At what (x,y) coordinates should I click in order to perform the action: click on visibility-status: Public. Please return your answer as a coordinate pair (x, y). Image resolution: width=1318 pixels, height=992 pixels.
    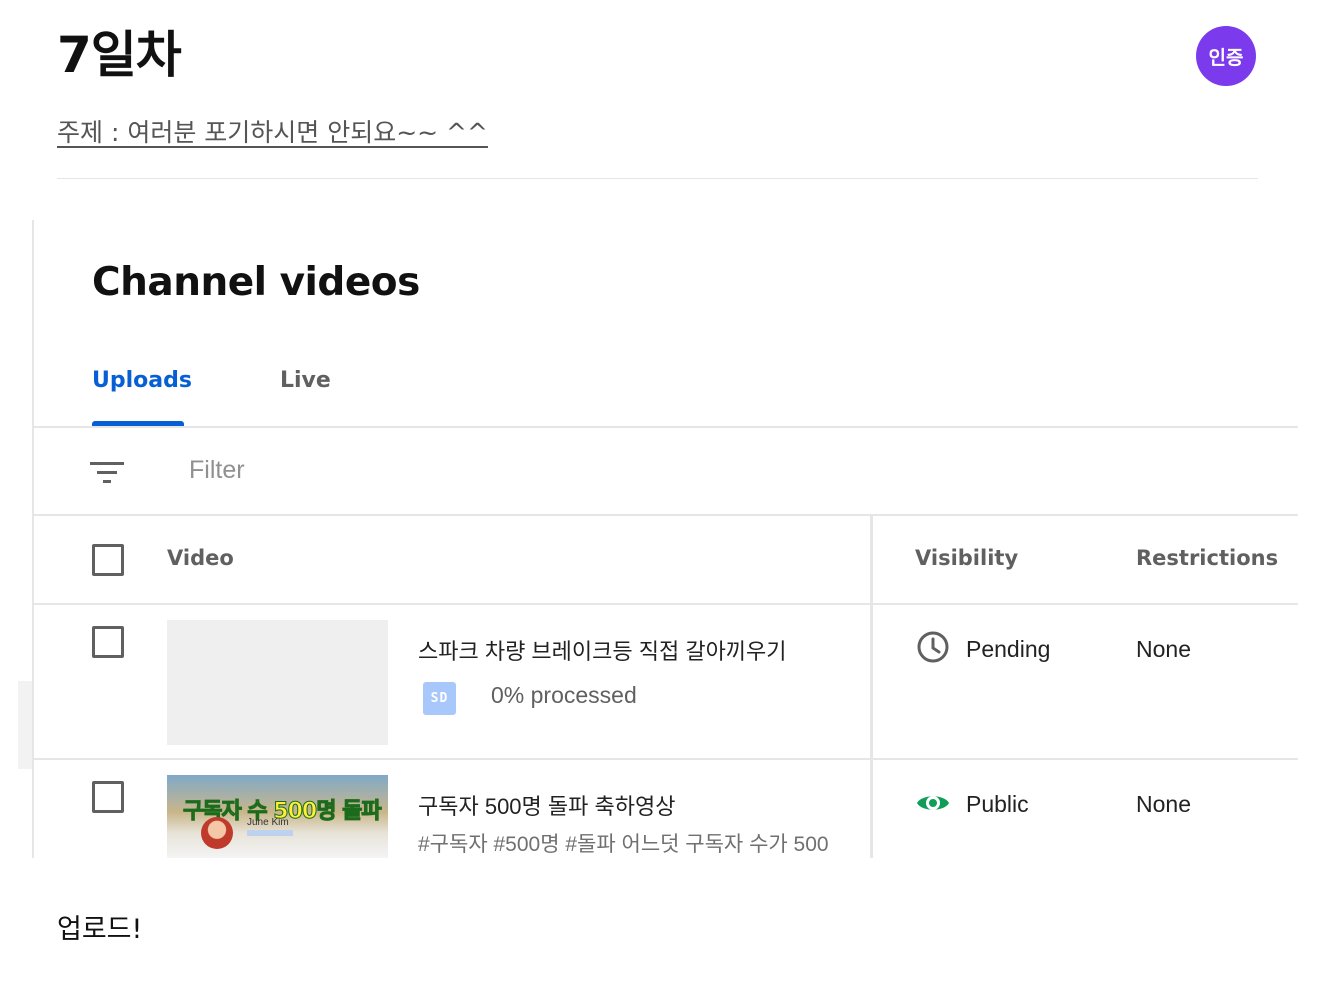
    Looking at the image, I should click on (997, 804).